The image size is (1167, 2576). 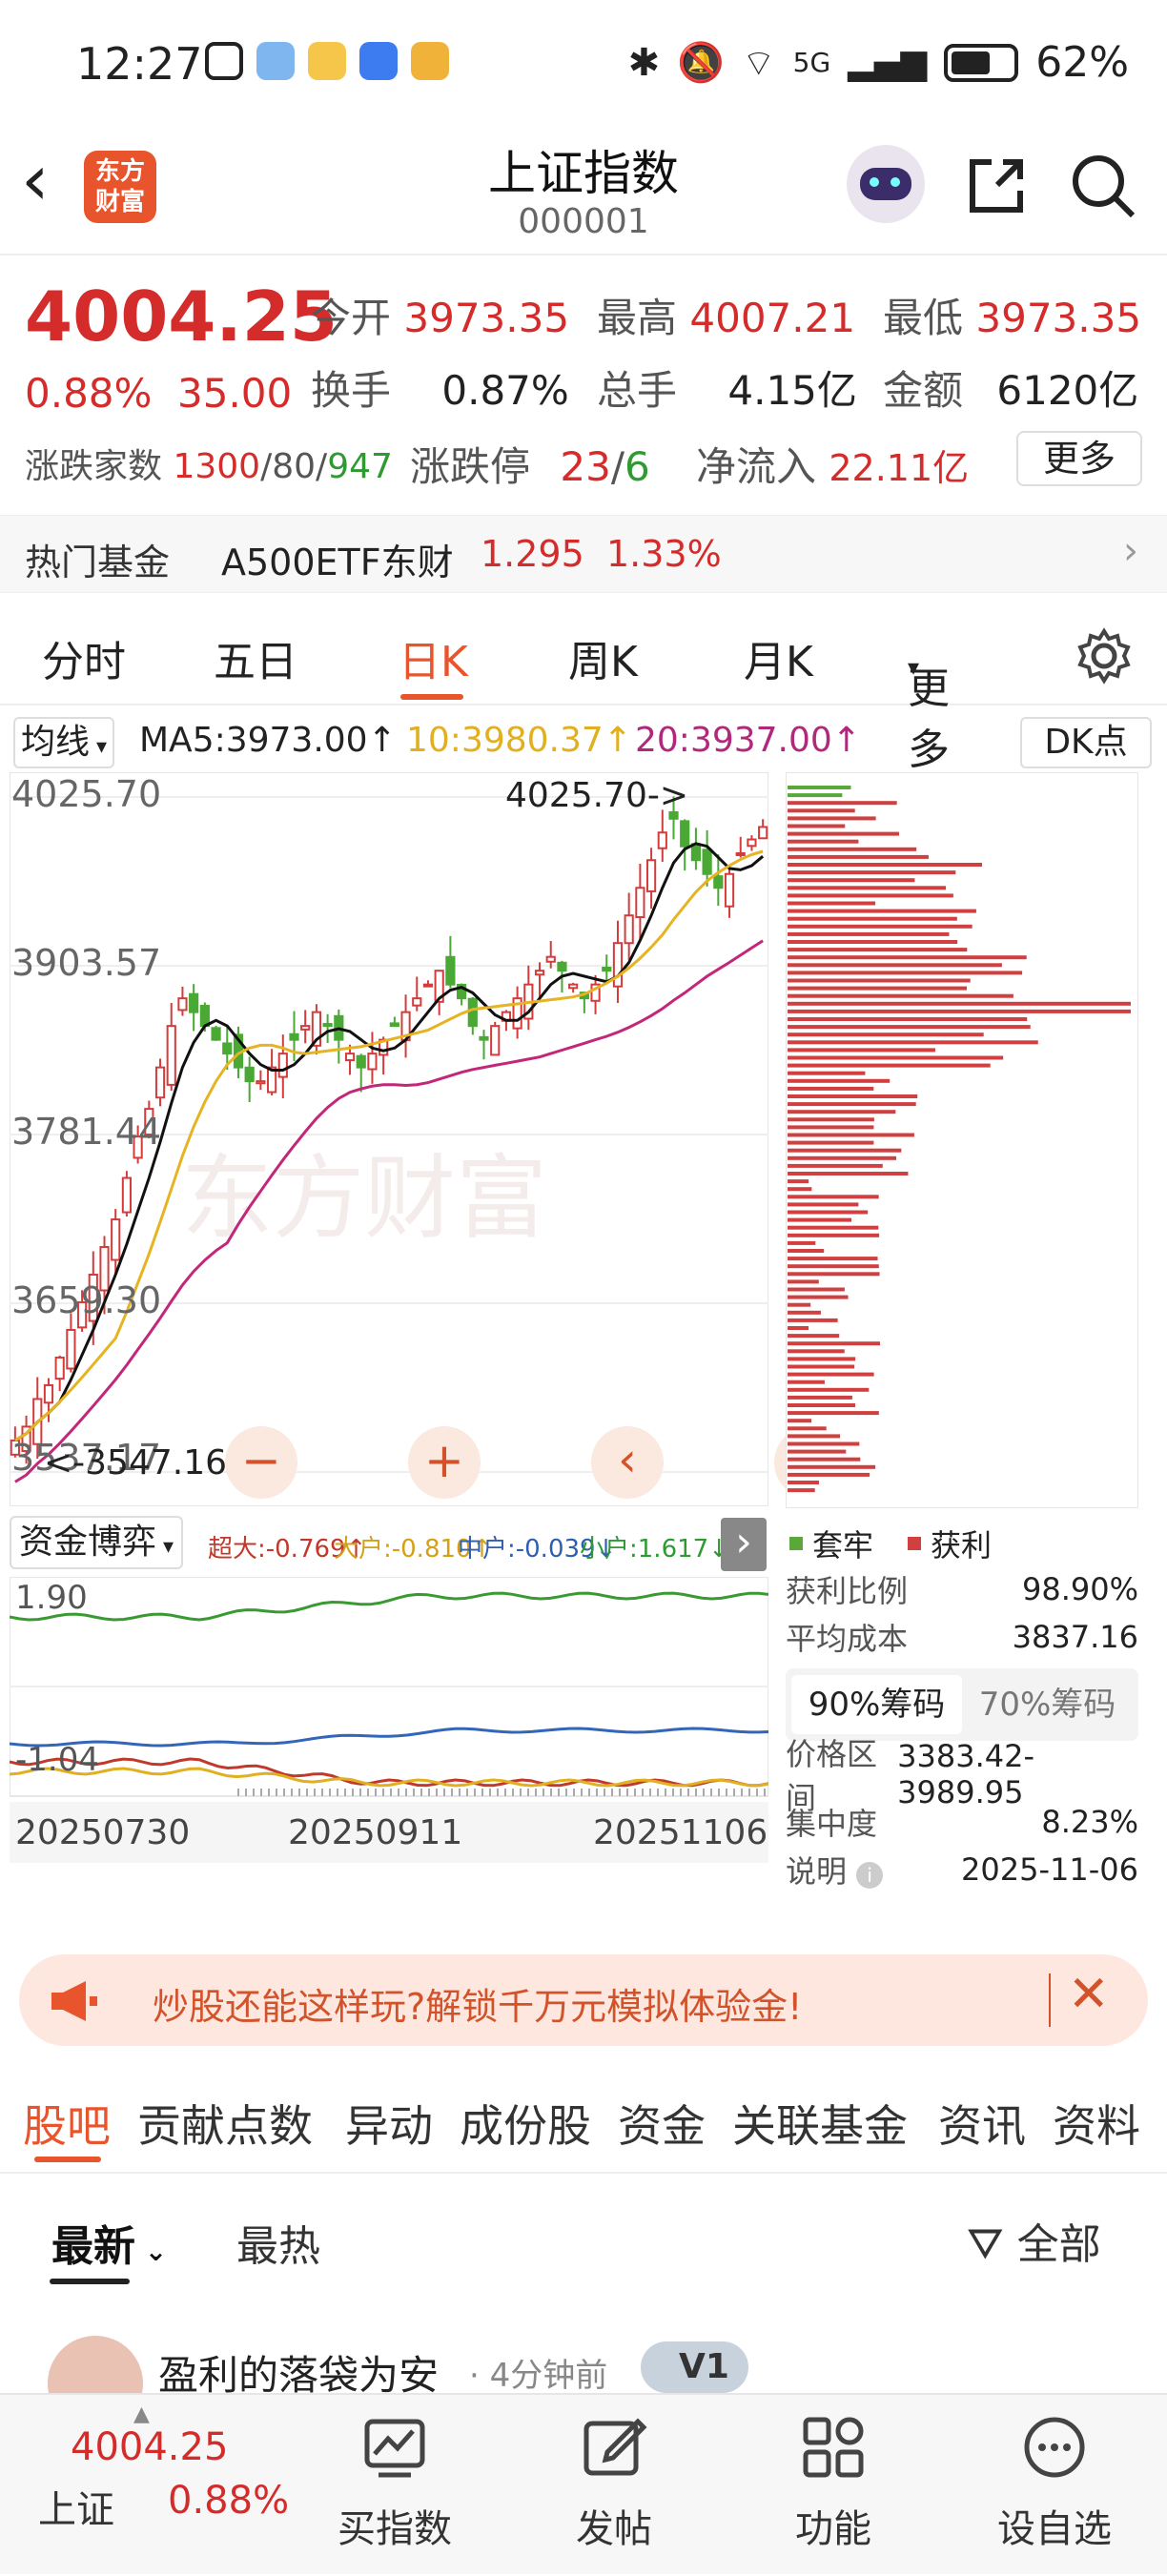 What do you see at coordinates (662, 2123) in the screenshot?
I see `tab-capital: 资金` at bounding box center [662, 2123].